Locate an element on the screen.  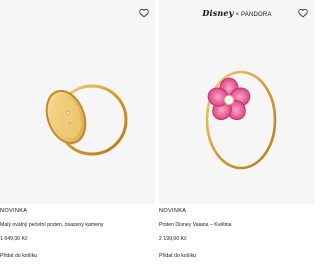
flower-ring-image is located at coordinates (241, 120).